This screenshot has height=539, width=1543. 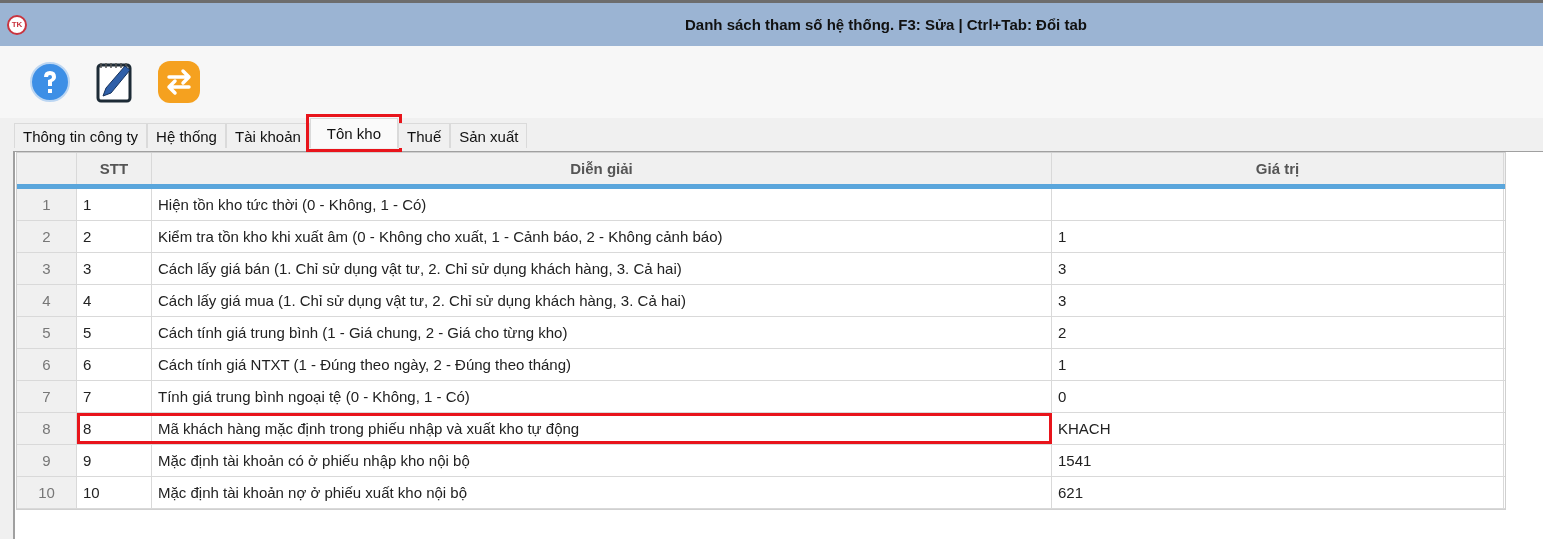 I want to click on table-cell: Hiện tồn kho tức thời (0 - Không, 1 - Có), so click(x=602, y=204).